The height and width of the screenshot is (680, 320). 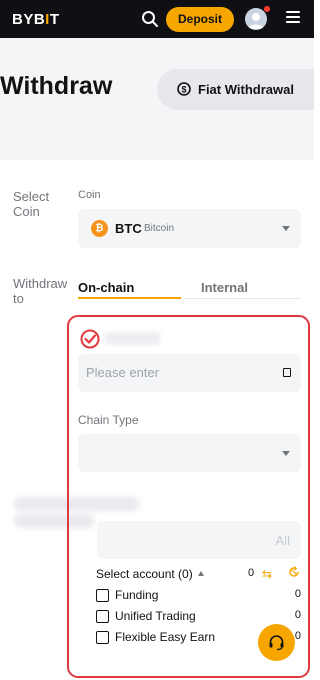 I want to click on bybit-logo: BYBIT, so click(x=36, y=19).